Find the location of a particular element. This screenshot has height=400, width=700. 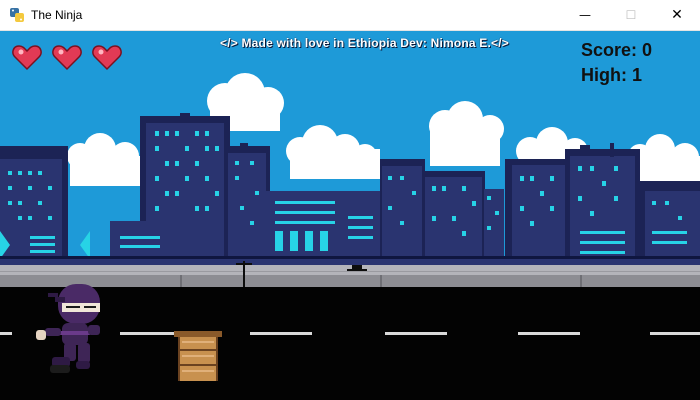

sidewalk is located at coordinates (350, 276).